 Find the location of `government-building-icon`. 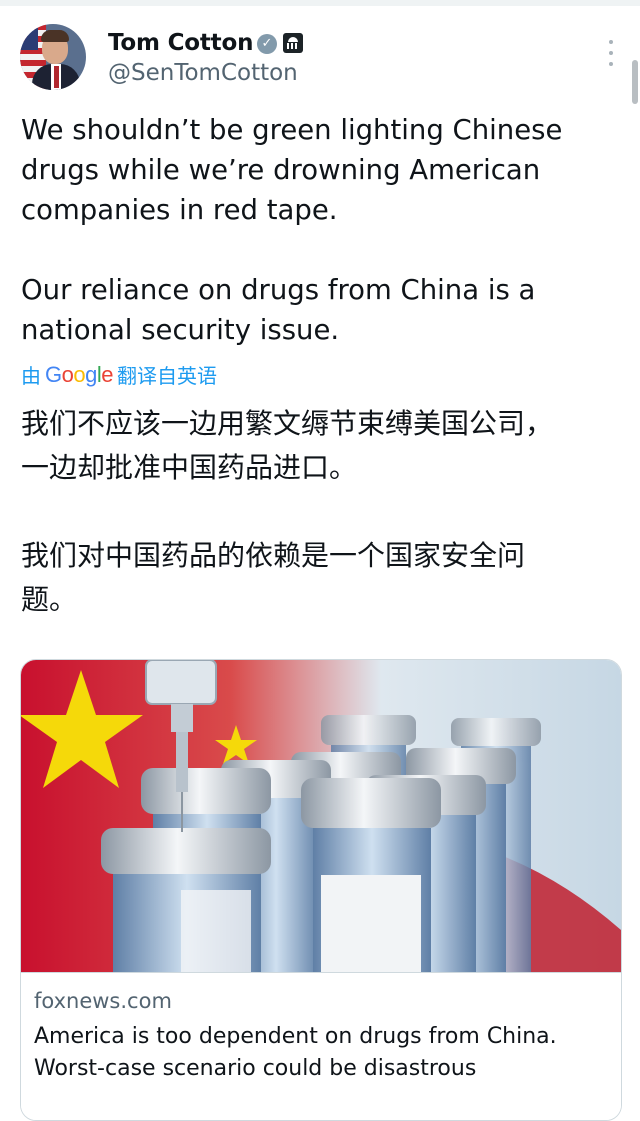

government-building-icon is located at coordinates (293, 43).